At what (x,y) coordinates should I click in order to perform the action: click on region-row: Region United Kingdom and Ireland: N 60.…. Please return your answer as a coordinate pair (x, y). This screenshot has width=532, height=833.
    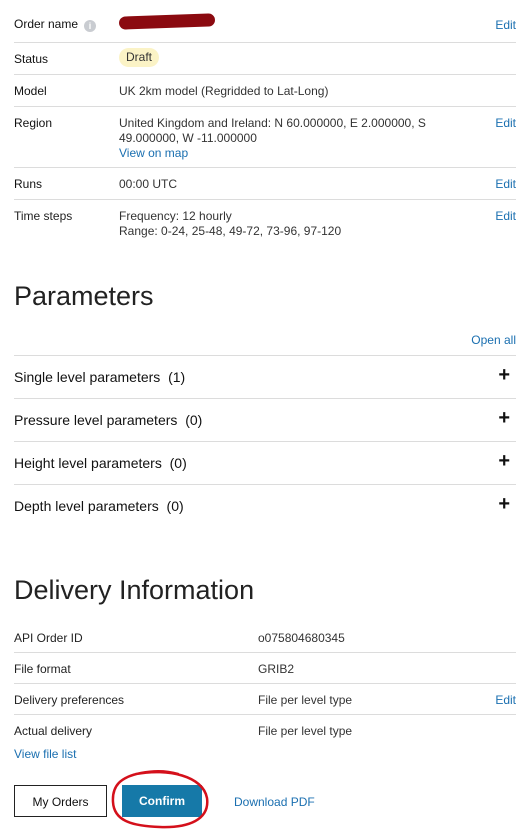
    Looking at the image, I should click on (265, 137).